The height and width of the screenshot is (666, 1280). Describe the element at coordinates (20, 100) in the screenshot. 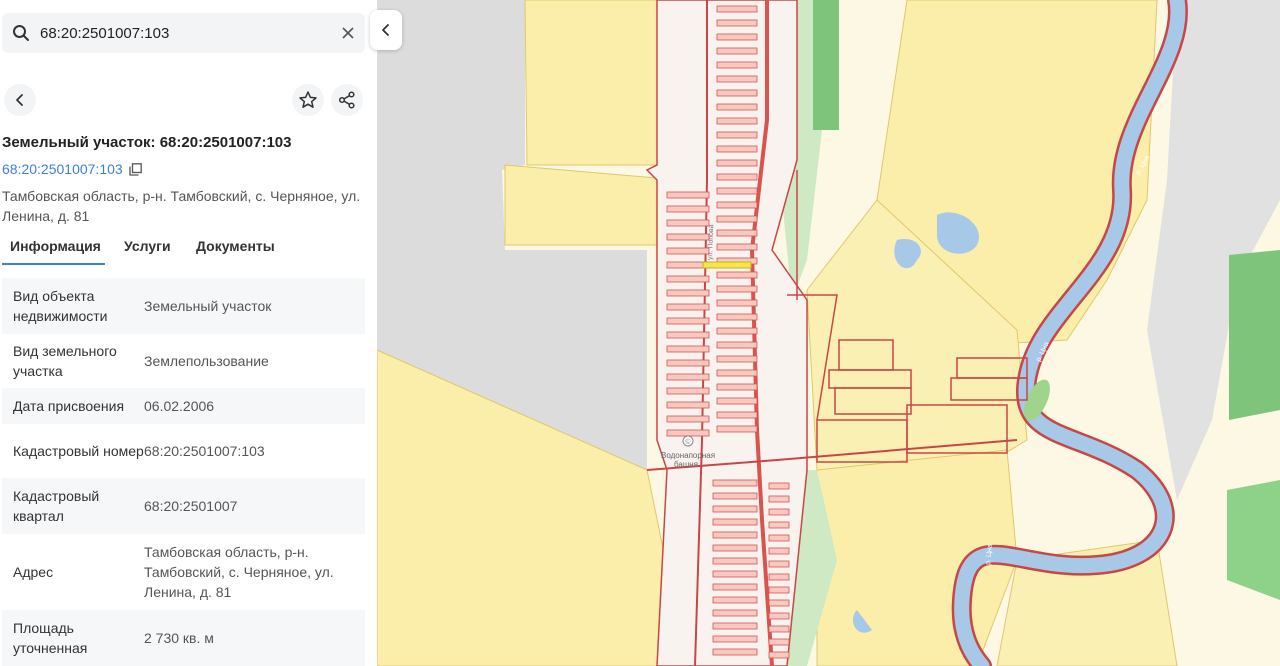

I see `back-button` at that location.